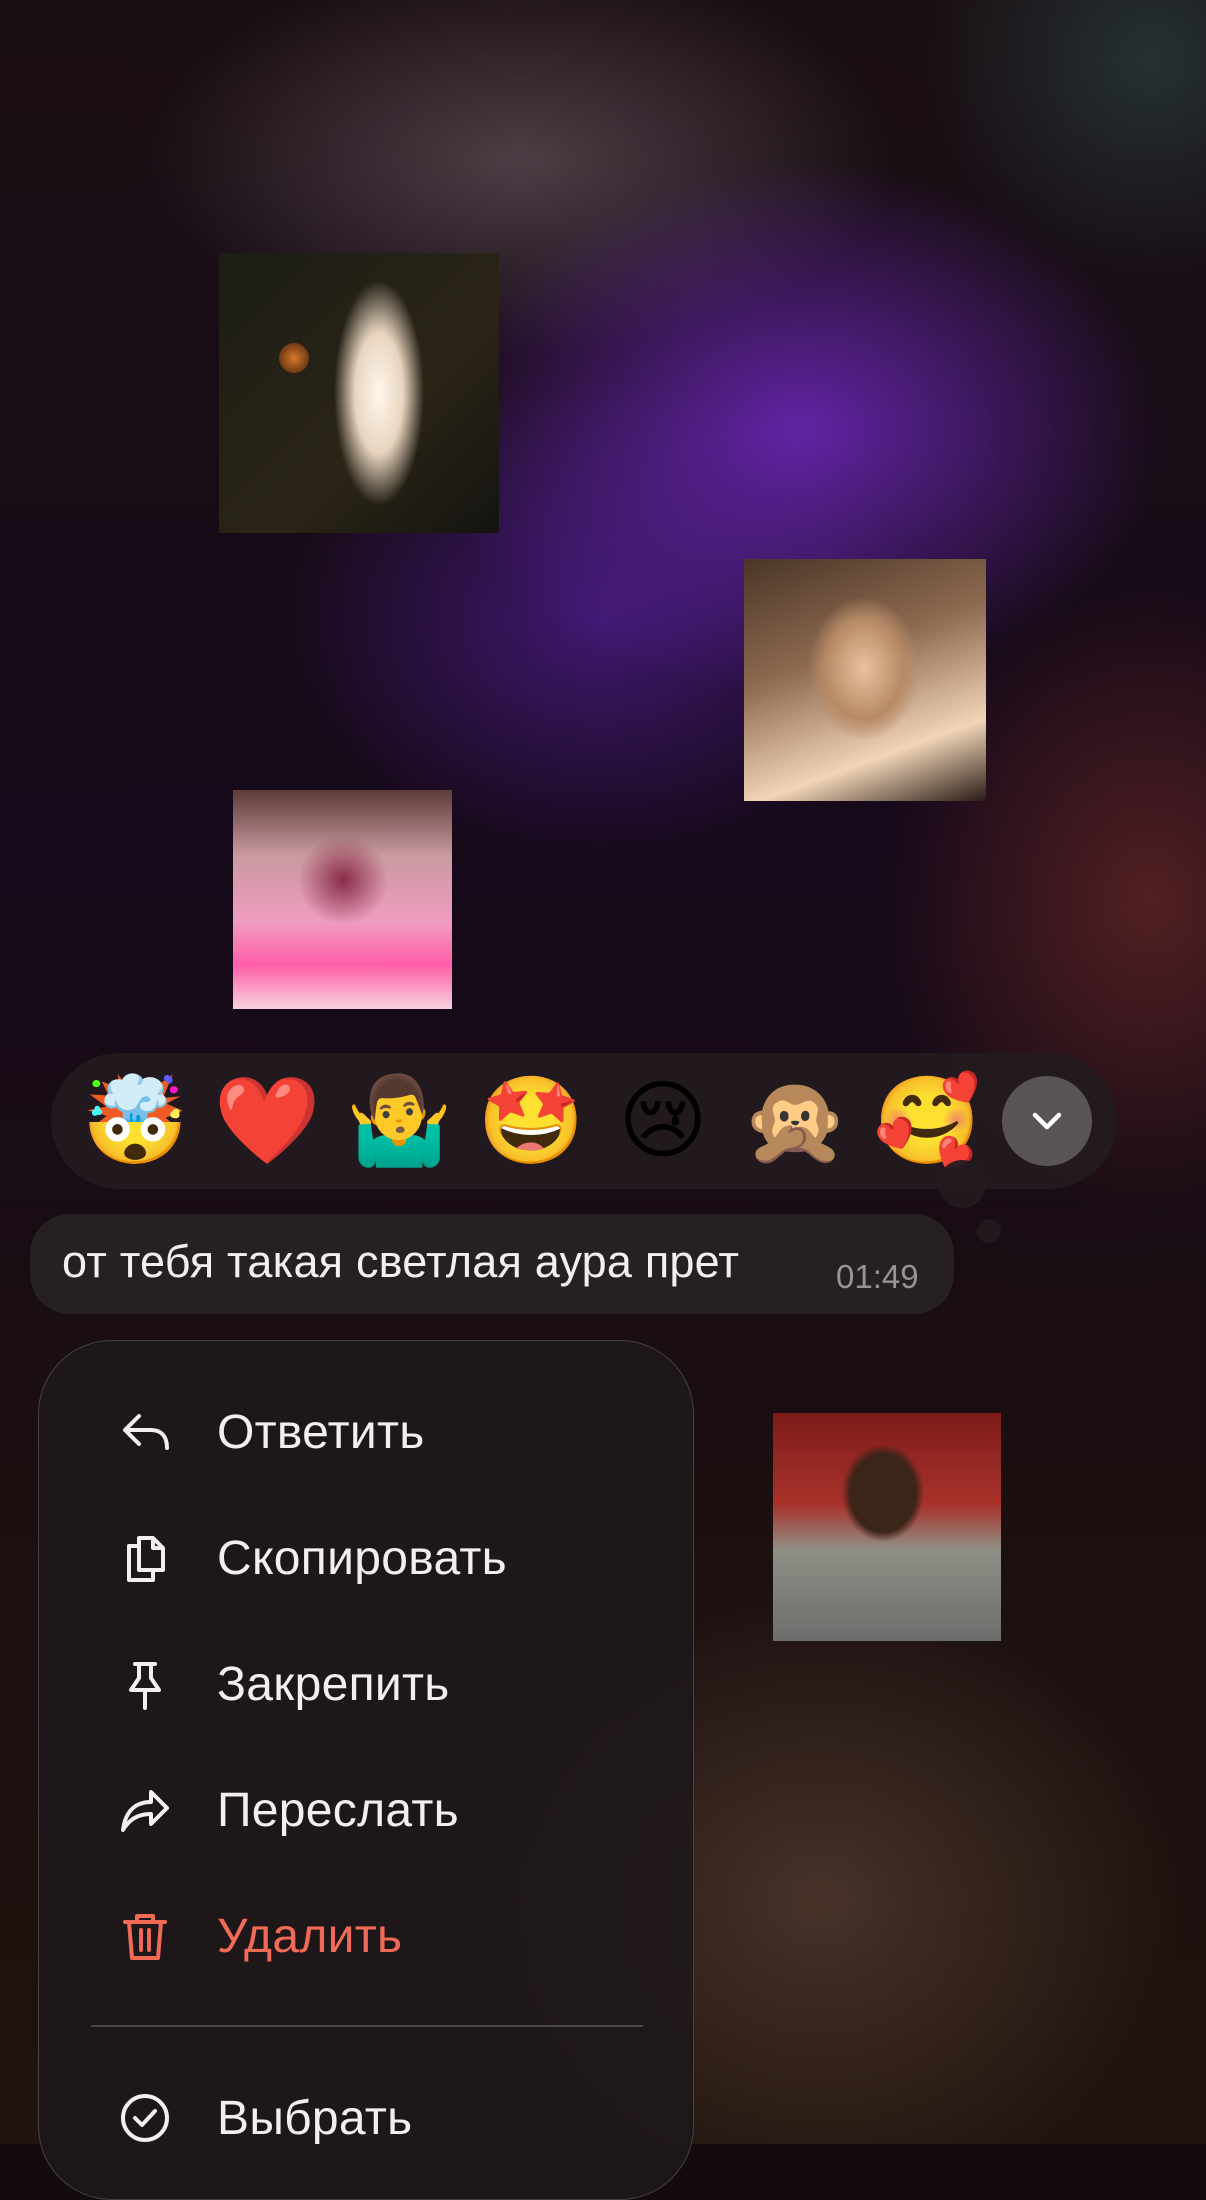 Image resolution: width=1206 pixels, height=2200 pixels. What do you see at coordinates (145, 1684) in the screenshot?
I see `pin-icon` at bounding box center [145, 1684].